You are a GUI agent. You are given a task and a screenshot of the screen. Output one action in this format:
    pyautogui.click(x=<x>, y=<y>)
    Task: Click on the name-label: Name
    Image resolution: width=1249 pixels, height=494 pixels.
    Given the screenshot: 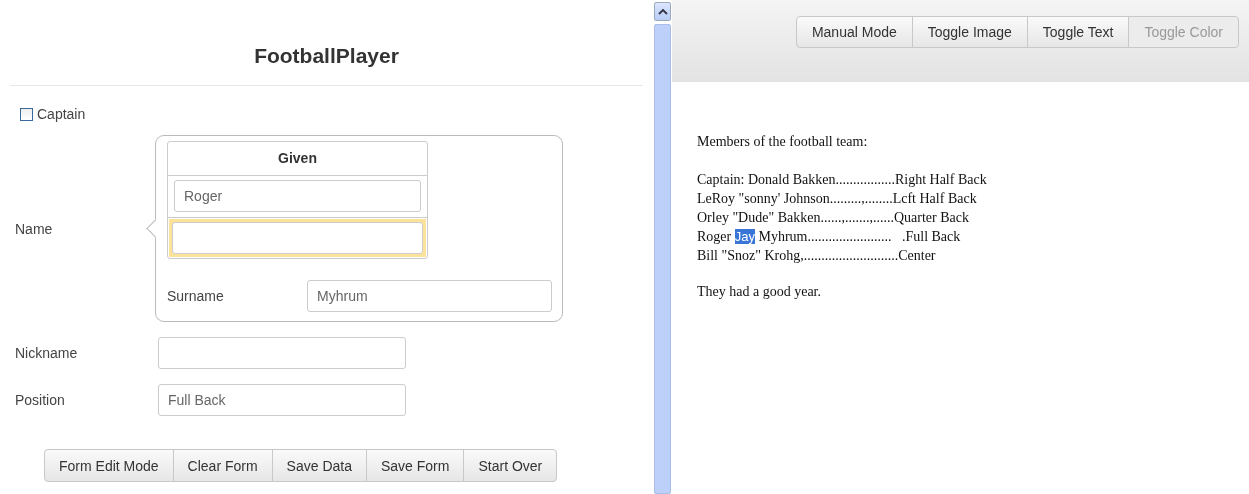 What is the action you would take?
    pyautogui.click(x=34, y=228)
    